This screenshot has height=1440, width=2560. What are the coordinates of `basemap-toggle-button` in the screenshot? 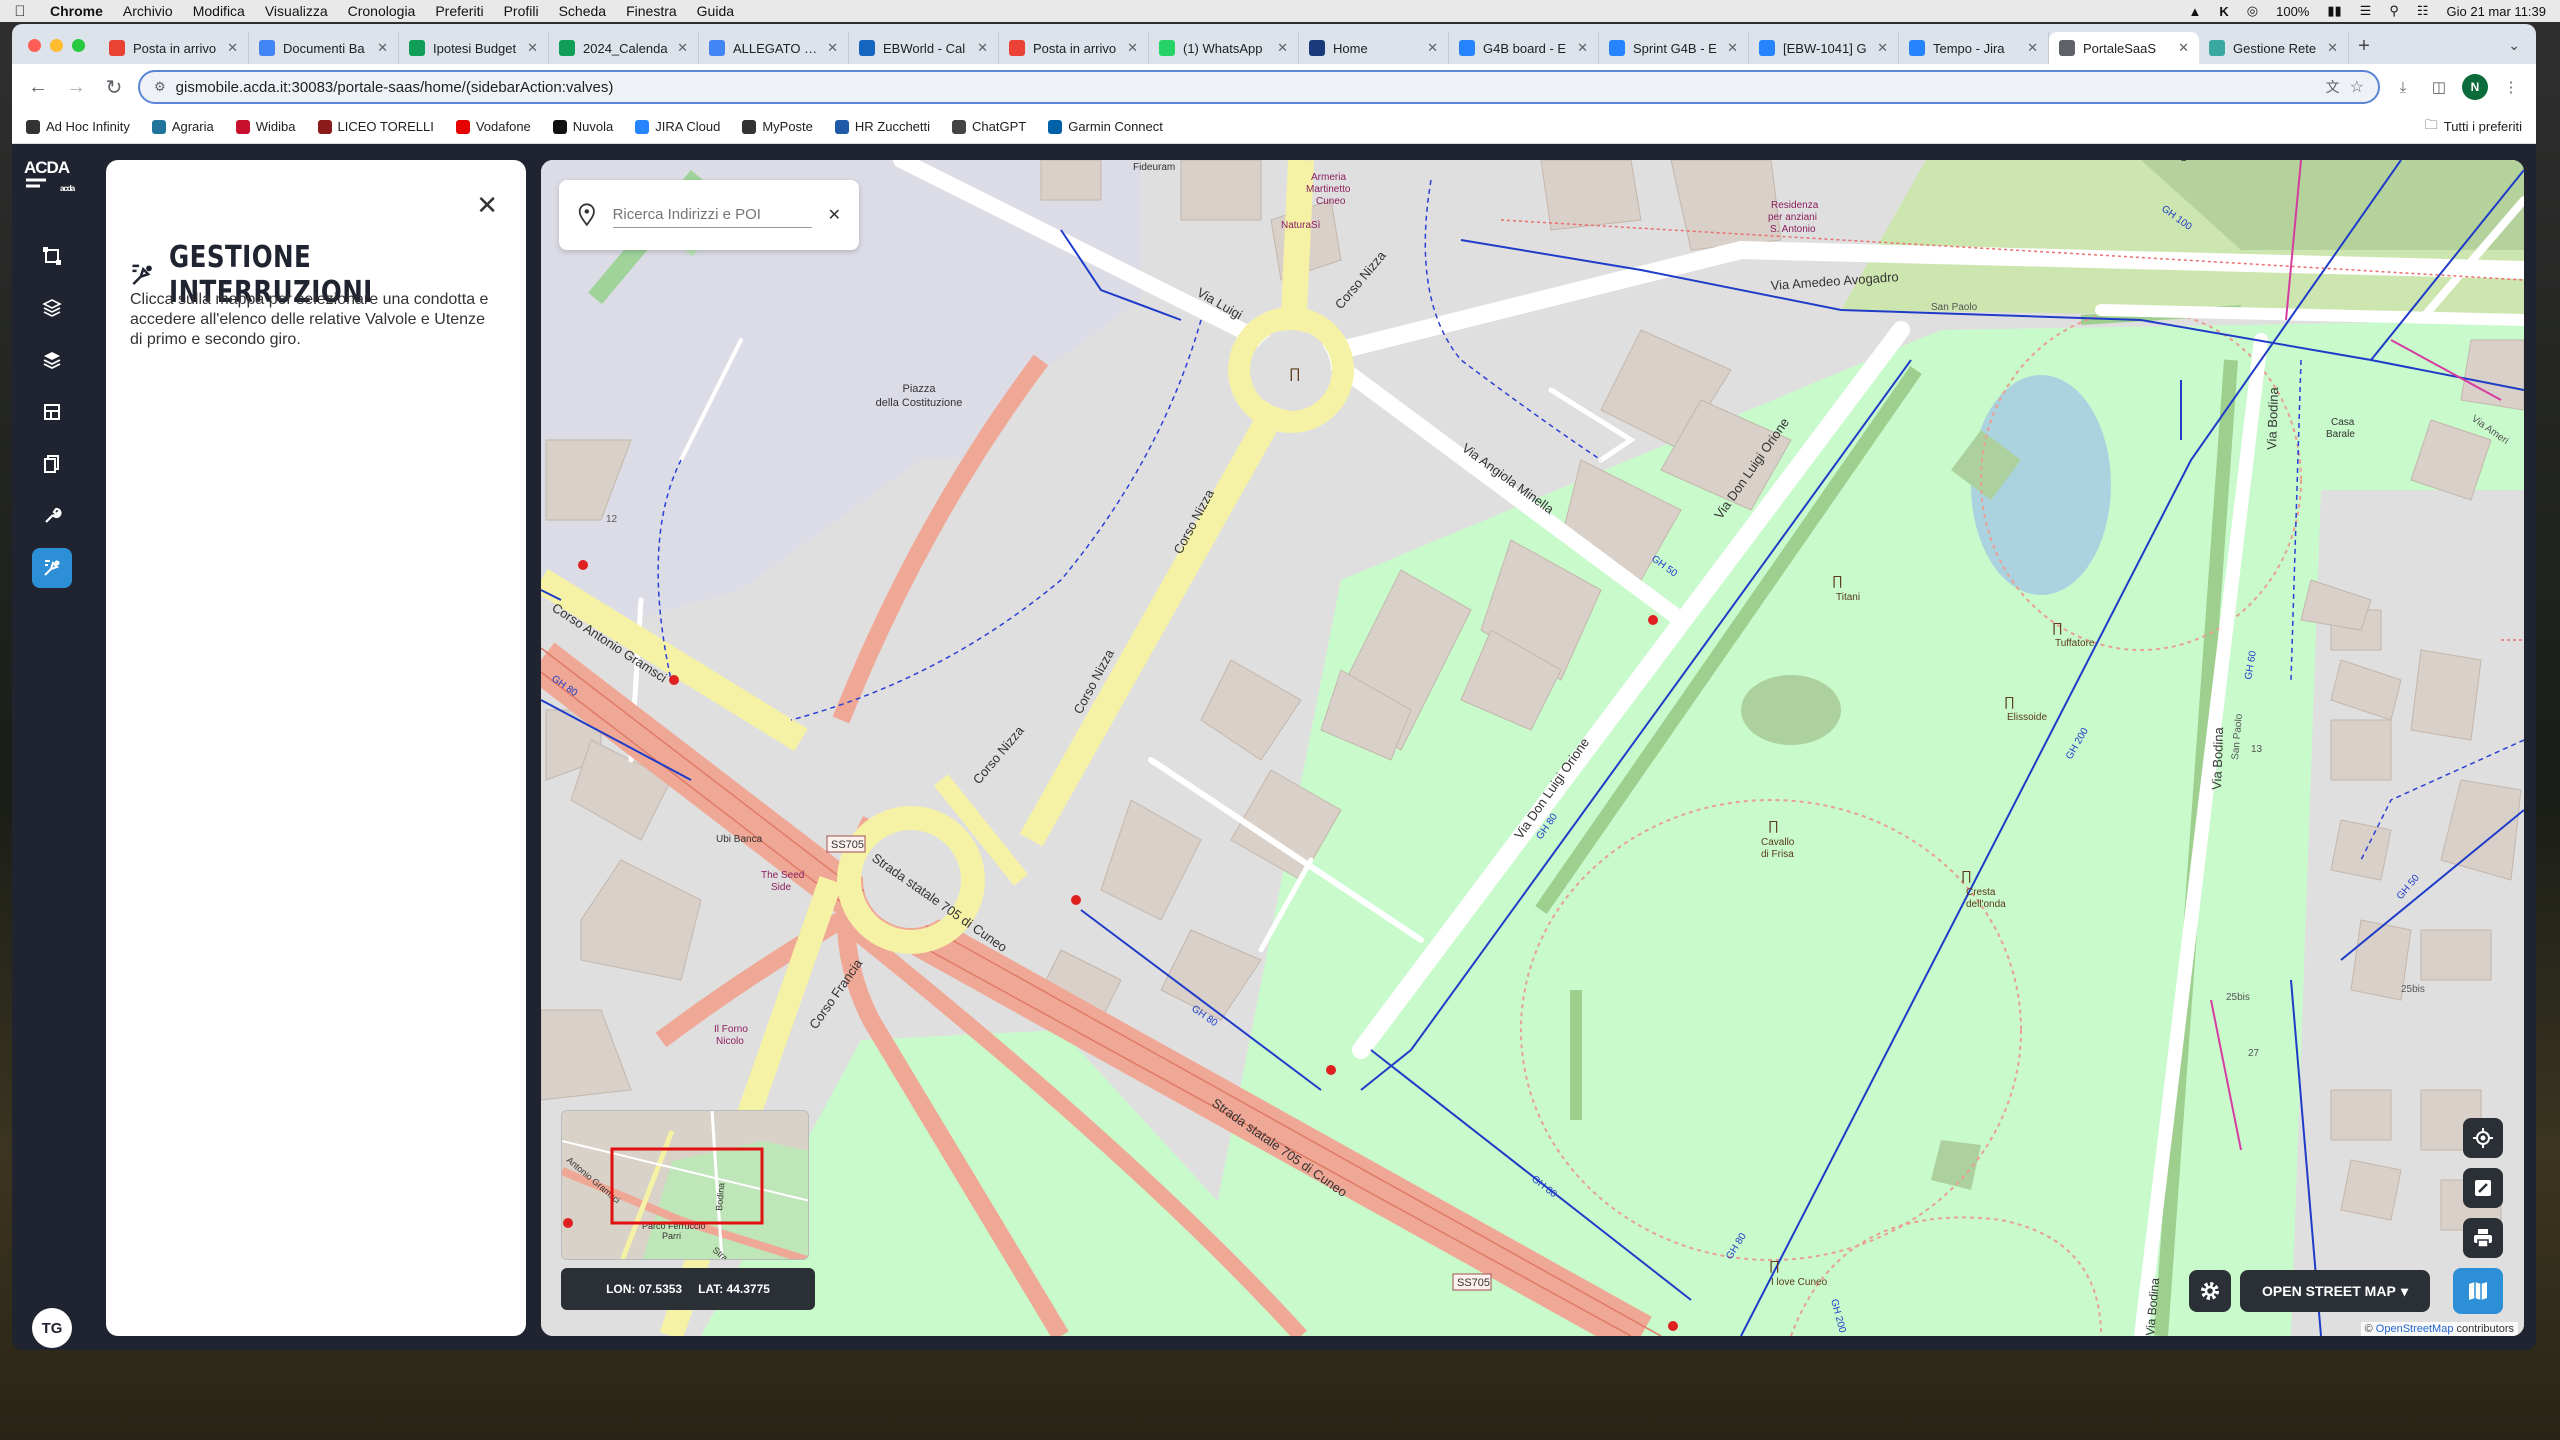 It's located at (2478, 1291).